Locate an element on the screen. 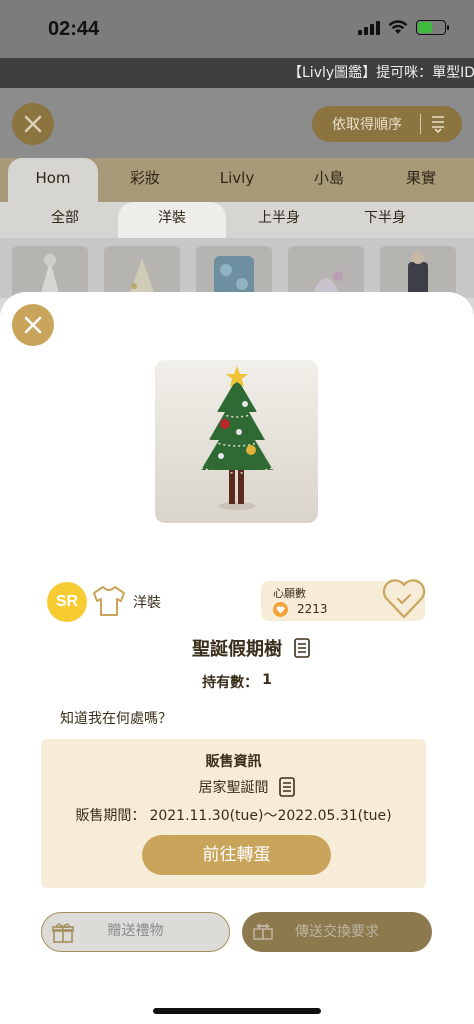 Image resolution: width=474 pixels, height=1024 pixels. battery-icon is located at coordinates (432, 27).